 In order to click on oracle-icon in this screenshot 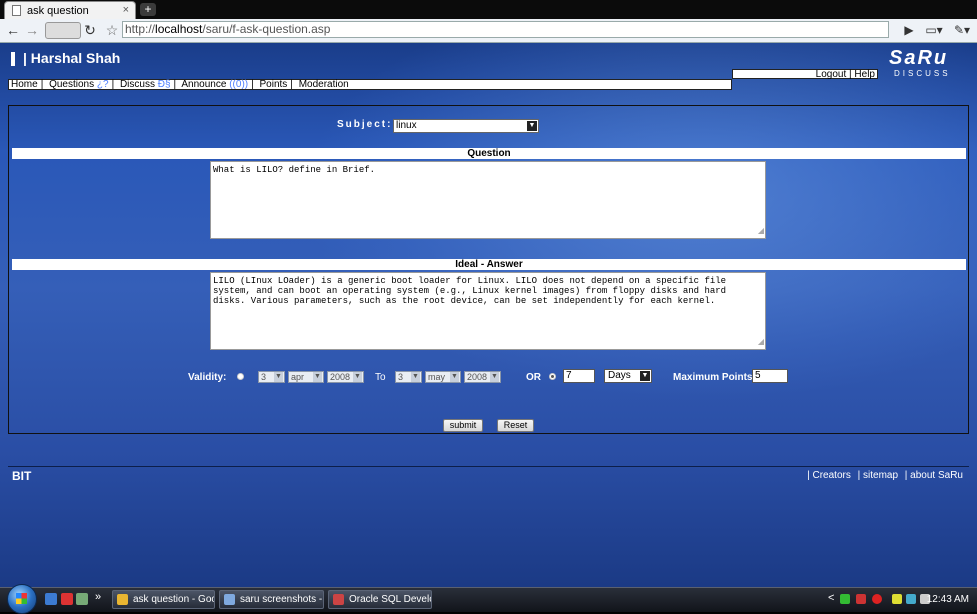, I will do `click(338, 599)`.